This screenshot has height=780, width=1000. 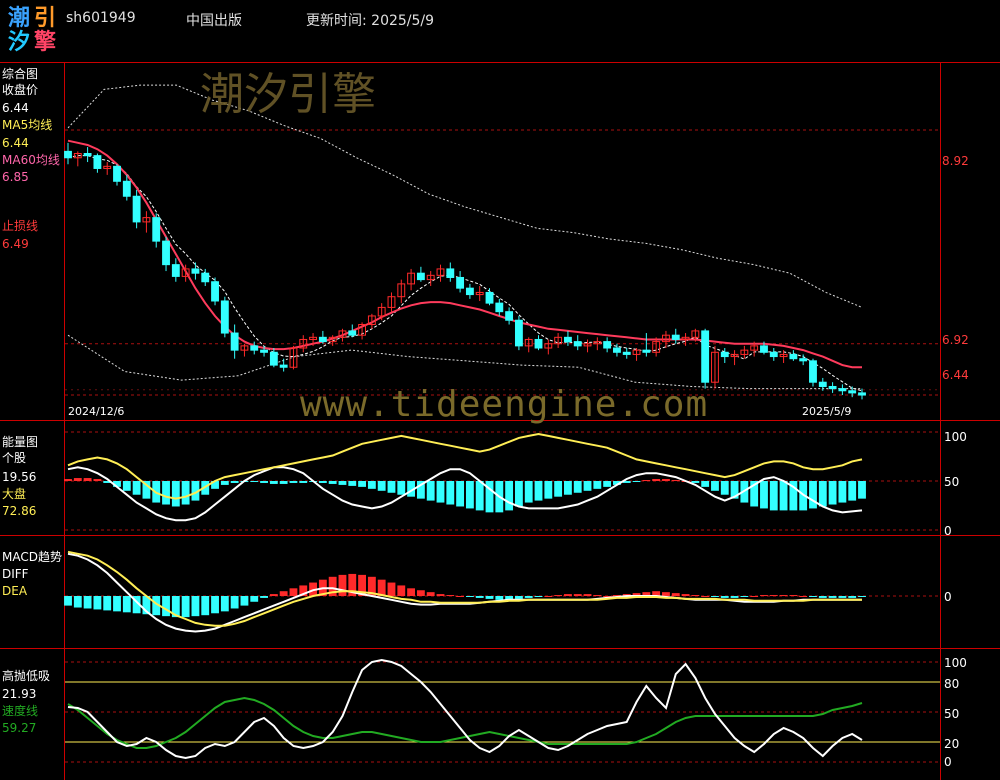 I want to click on energy-market-label: 大盘, so click(x=14, y=494).